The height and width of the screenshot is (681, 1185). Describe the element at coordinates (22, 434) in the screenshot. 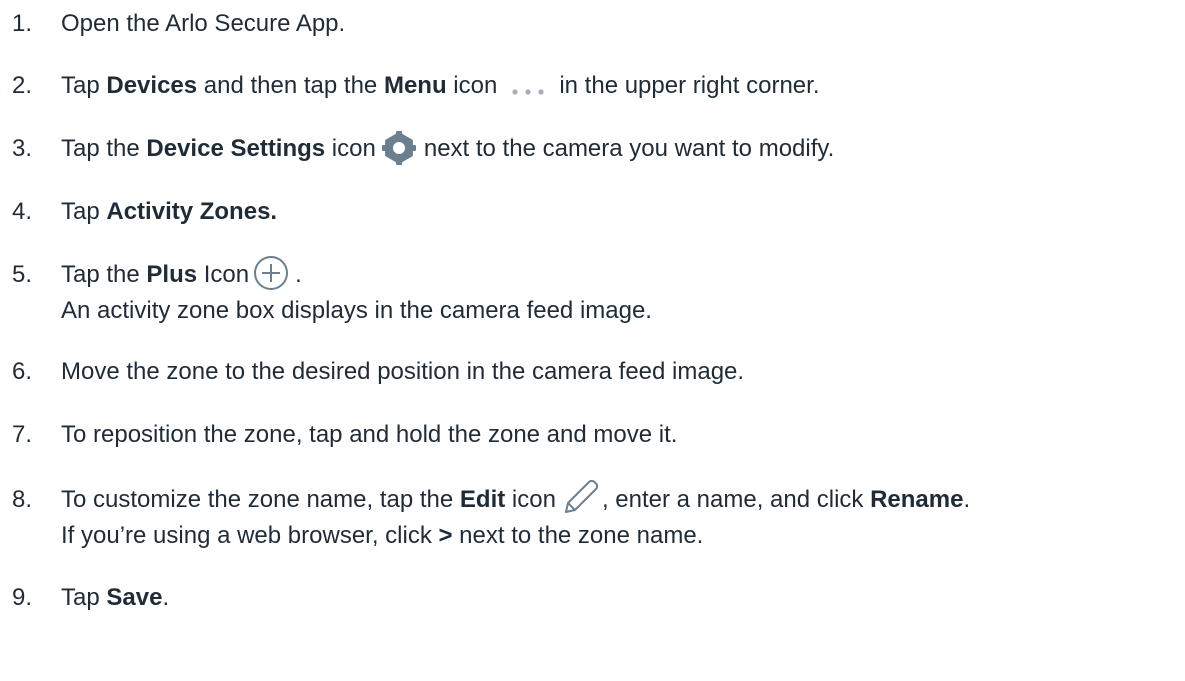

I see `step-number: 7.` at that location.